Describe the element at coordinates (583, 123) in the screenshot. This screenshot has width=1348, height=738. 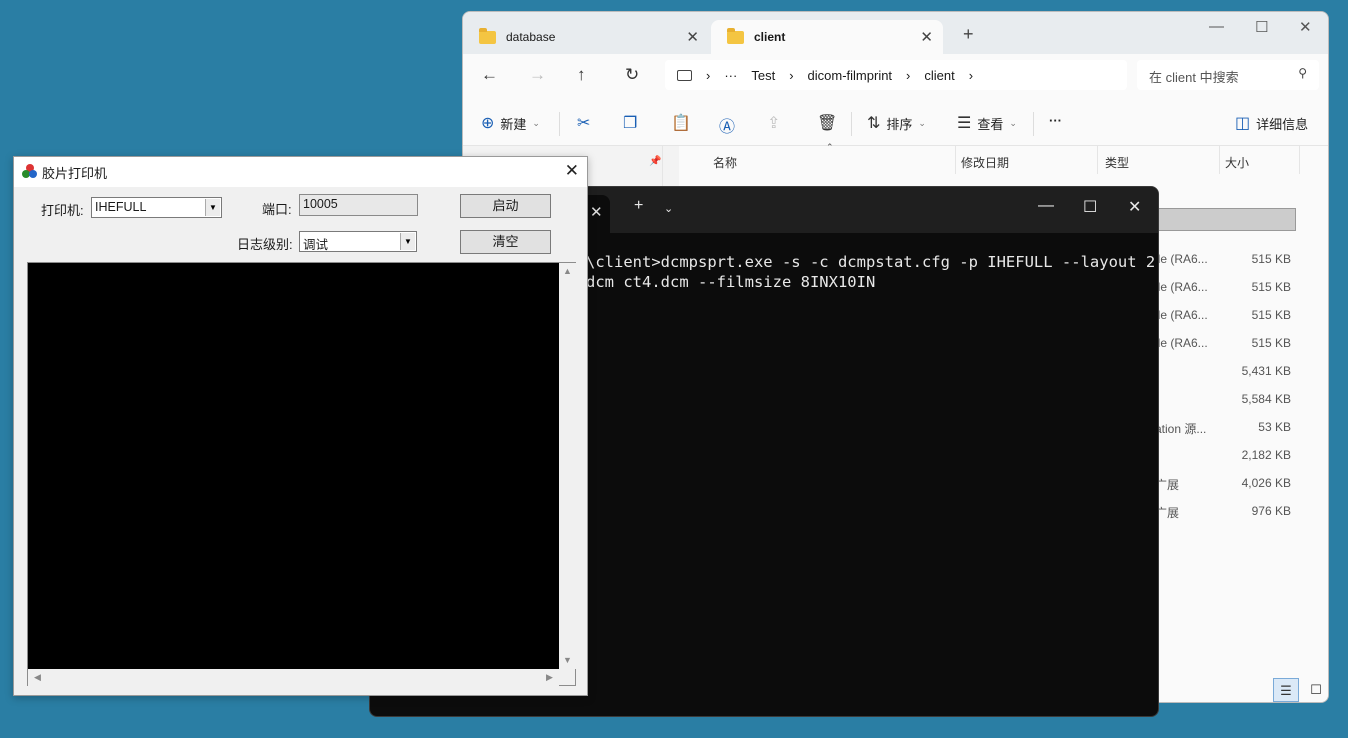
I see `cut-icon: ✂` at that location.